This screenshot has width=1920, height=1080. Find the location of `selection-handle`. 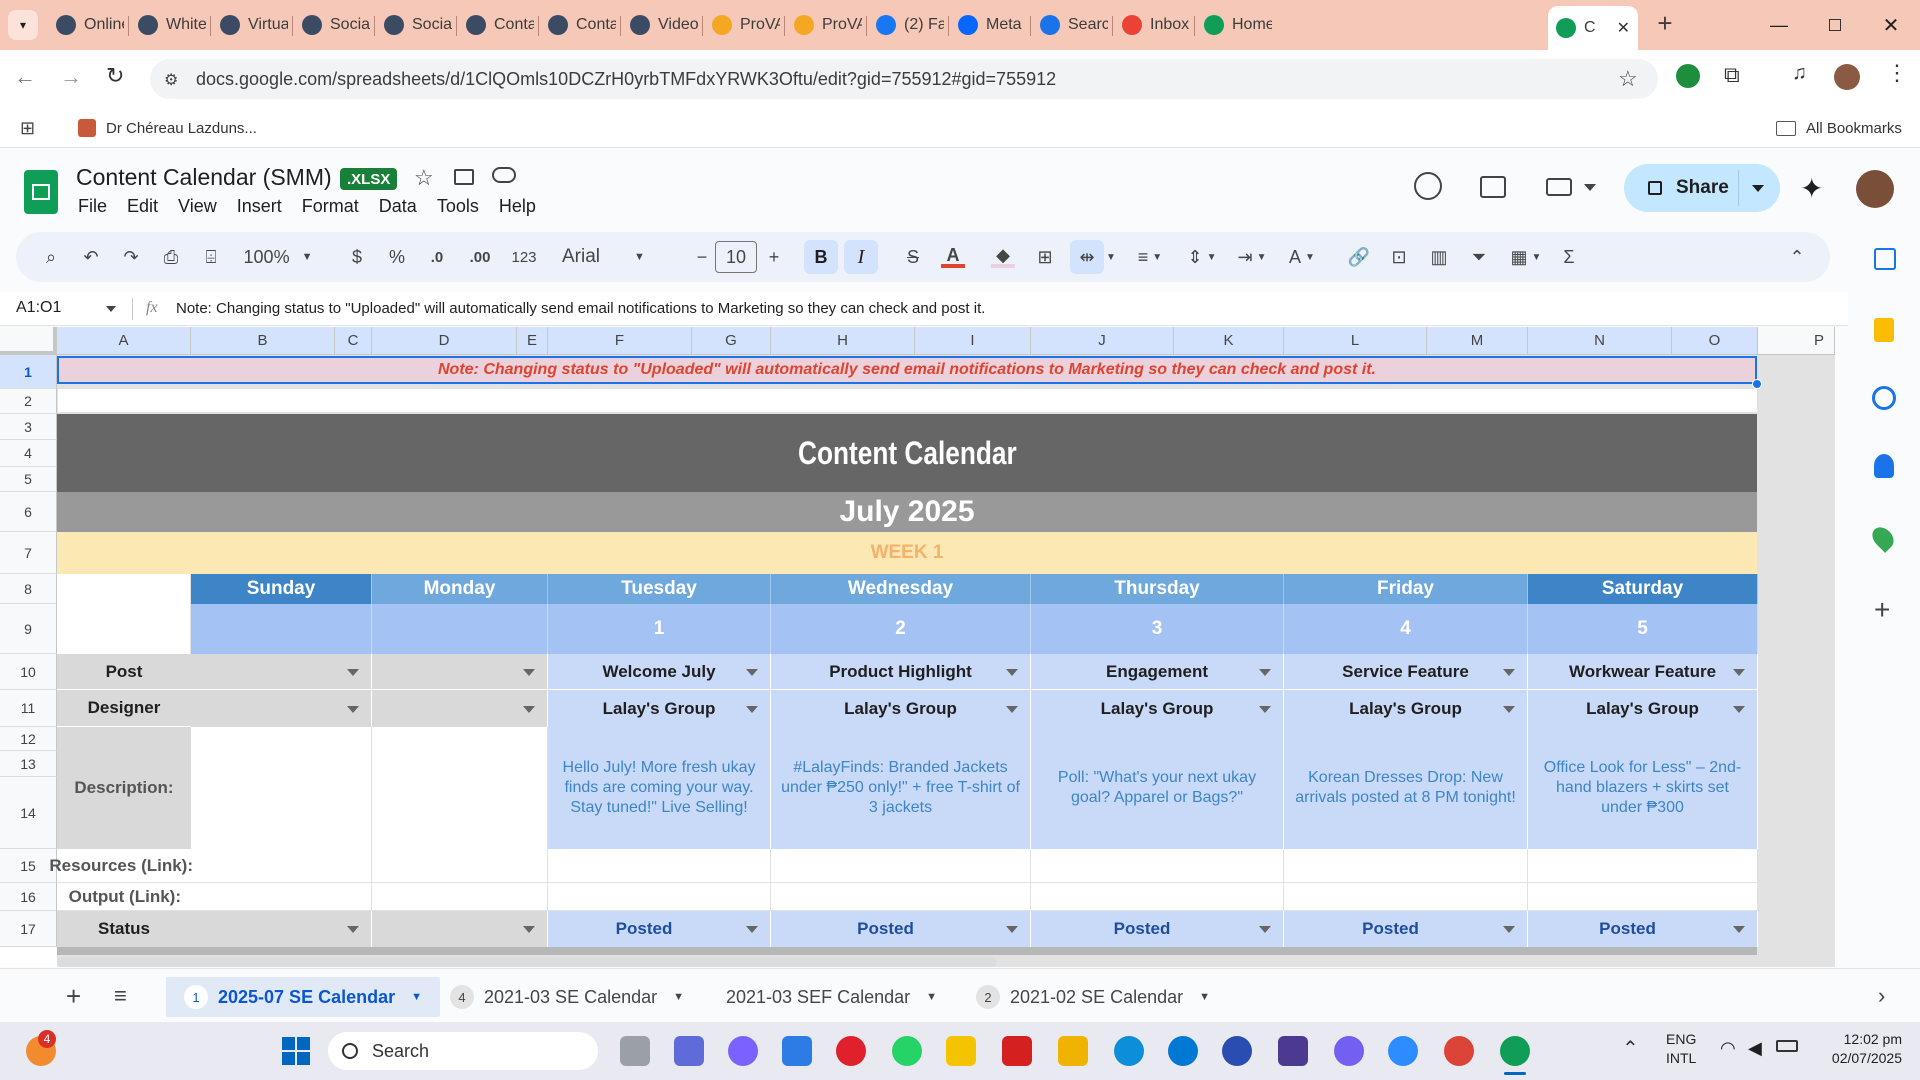

selection-handle is located at coordinates (1757, 384).